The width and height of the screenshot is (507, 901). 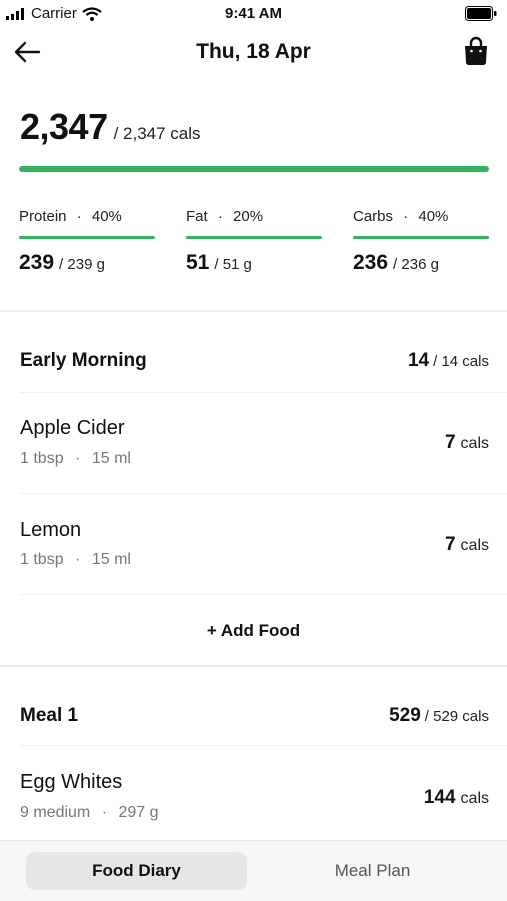 I want to click on add-food-button: + Add Food, so click(x=253, y=631).